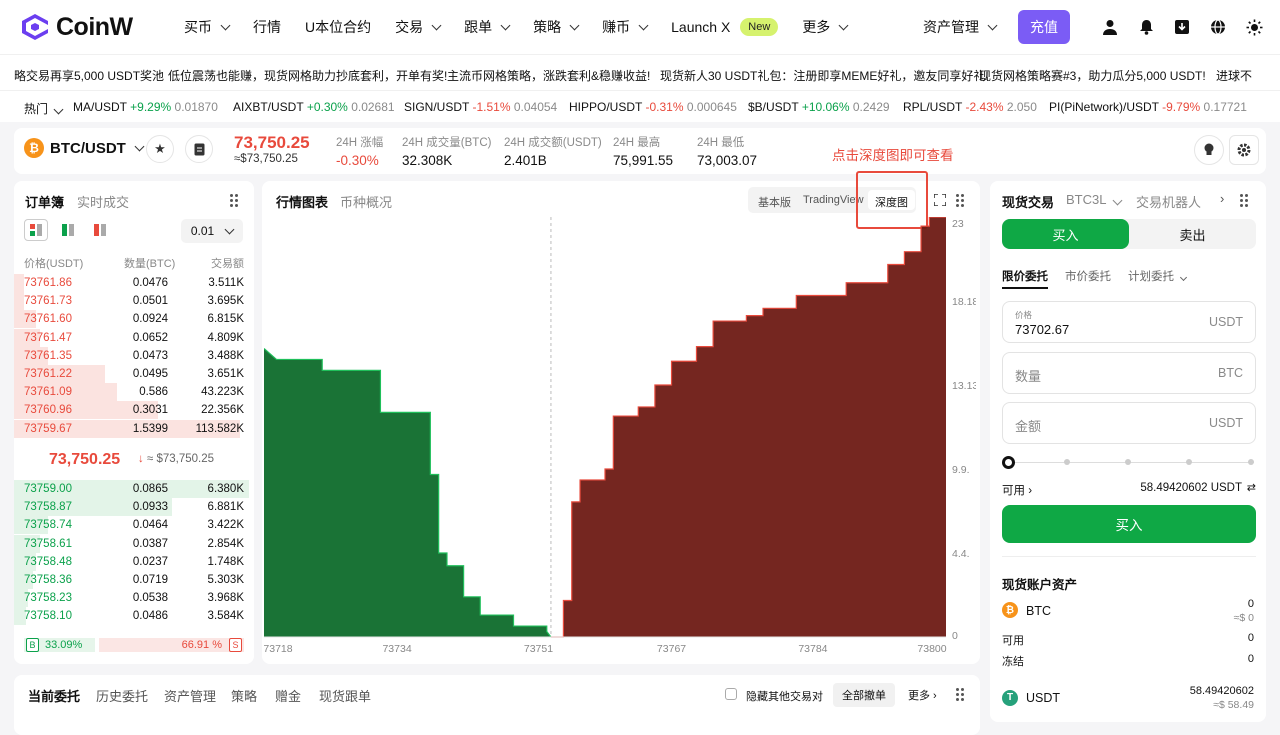 The height and width of the screenshot is (735, 1280). I want to click on row-quantity: 0.0387, so click(150, 543).